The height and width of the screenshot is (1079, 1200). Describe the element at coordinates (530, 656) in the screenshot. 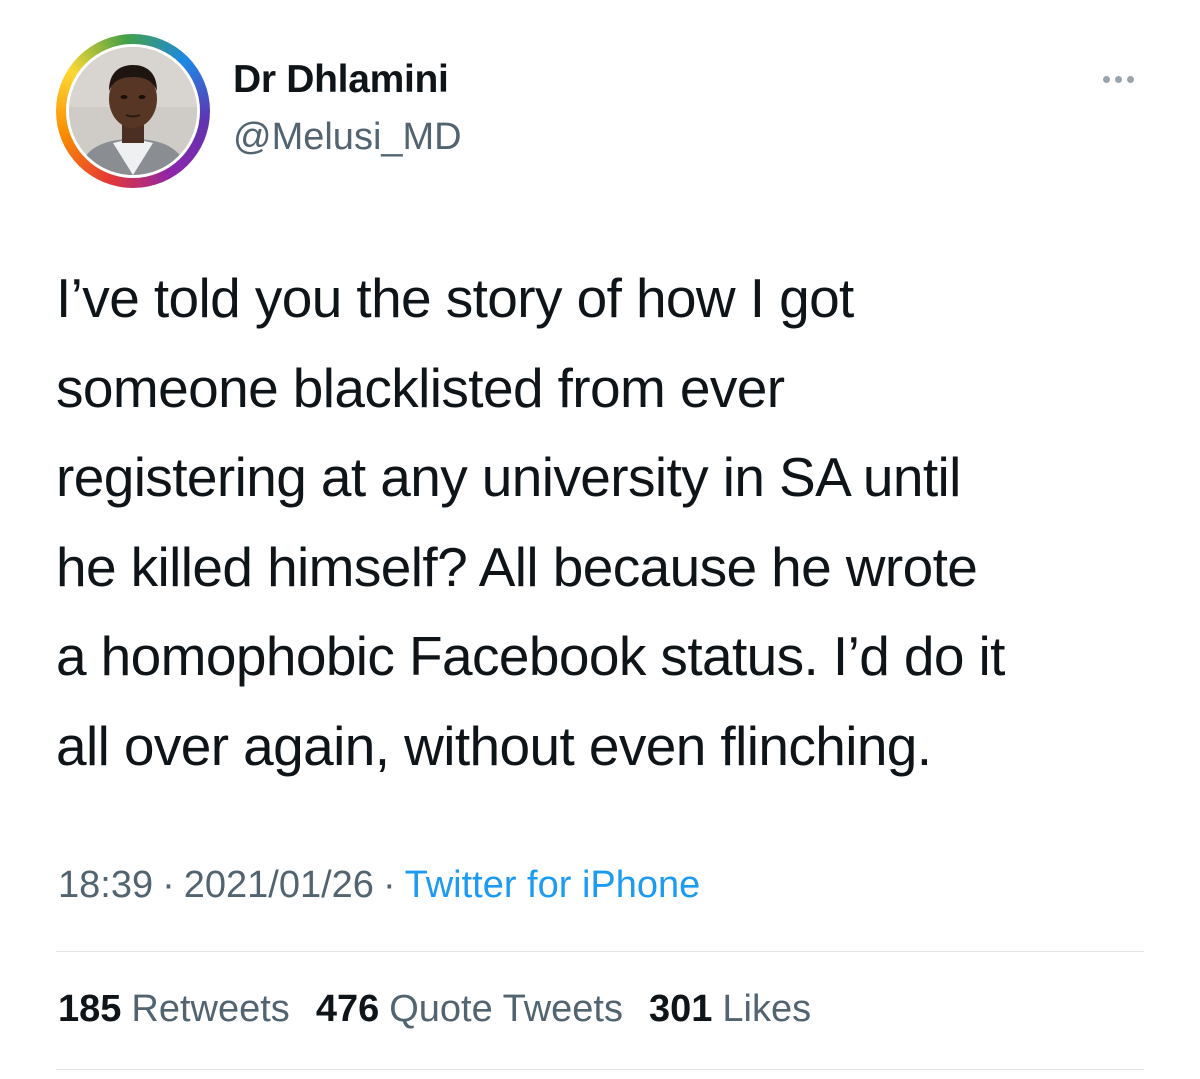

I see `tweet-text-line: a homophobic Facebook status. I’d do it` at that location.